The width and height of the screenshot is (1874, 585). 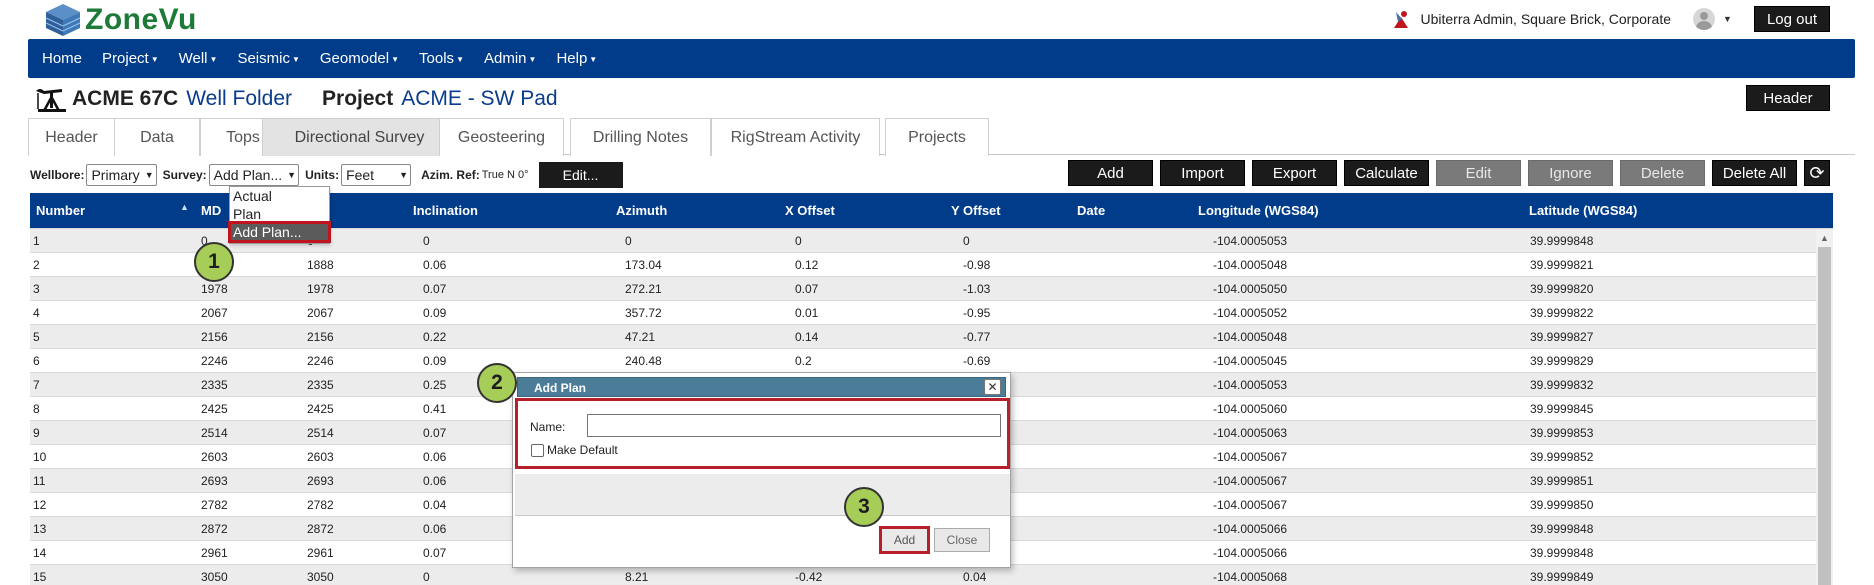 What do you see at coordinates (1478, 173) in the screenshot?
I see `edit-button: Edit` at bounding box center [1478, 173].